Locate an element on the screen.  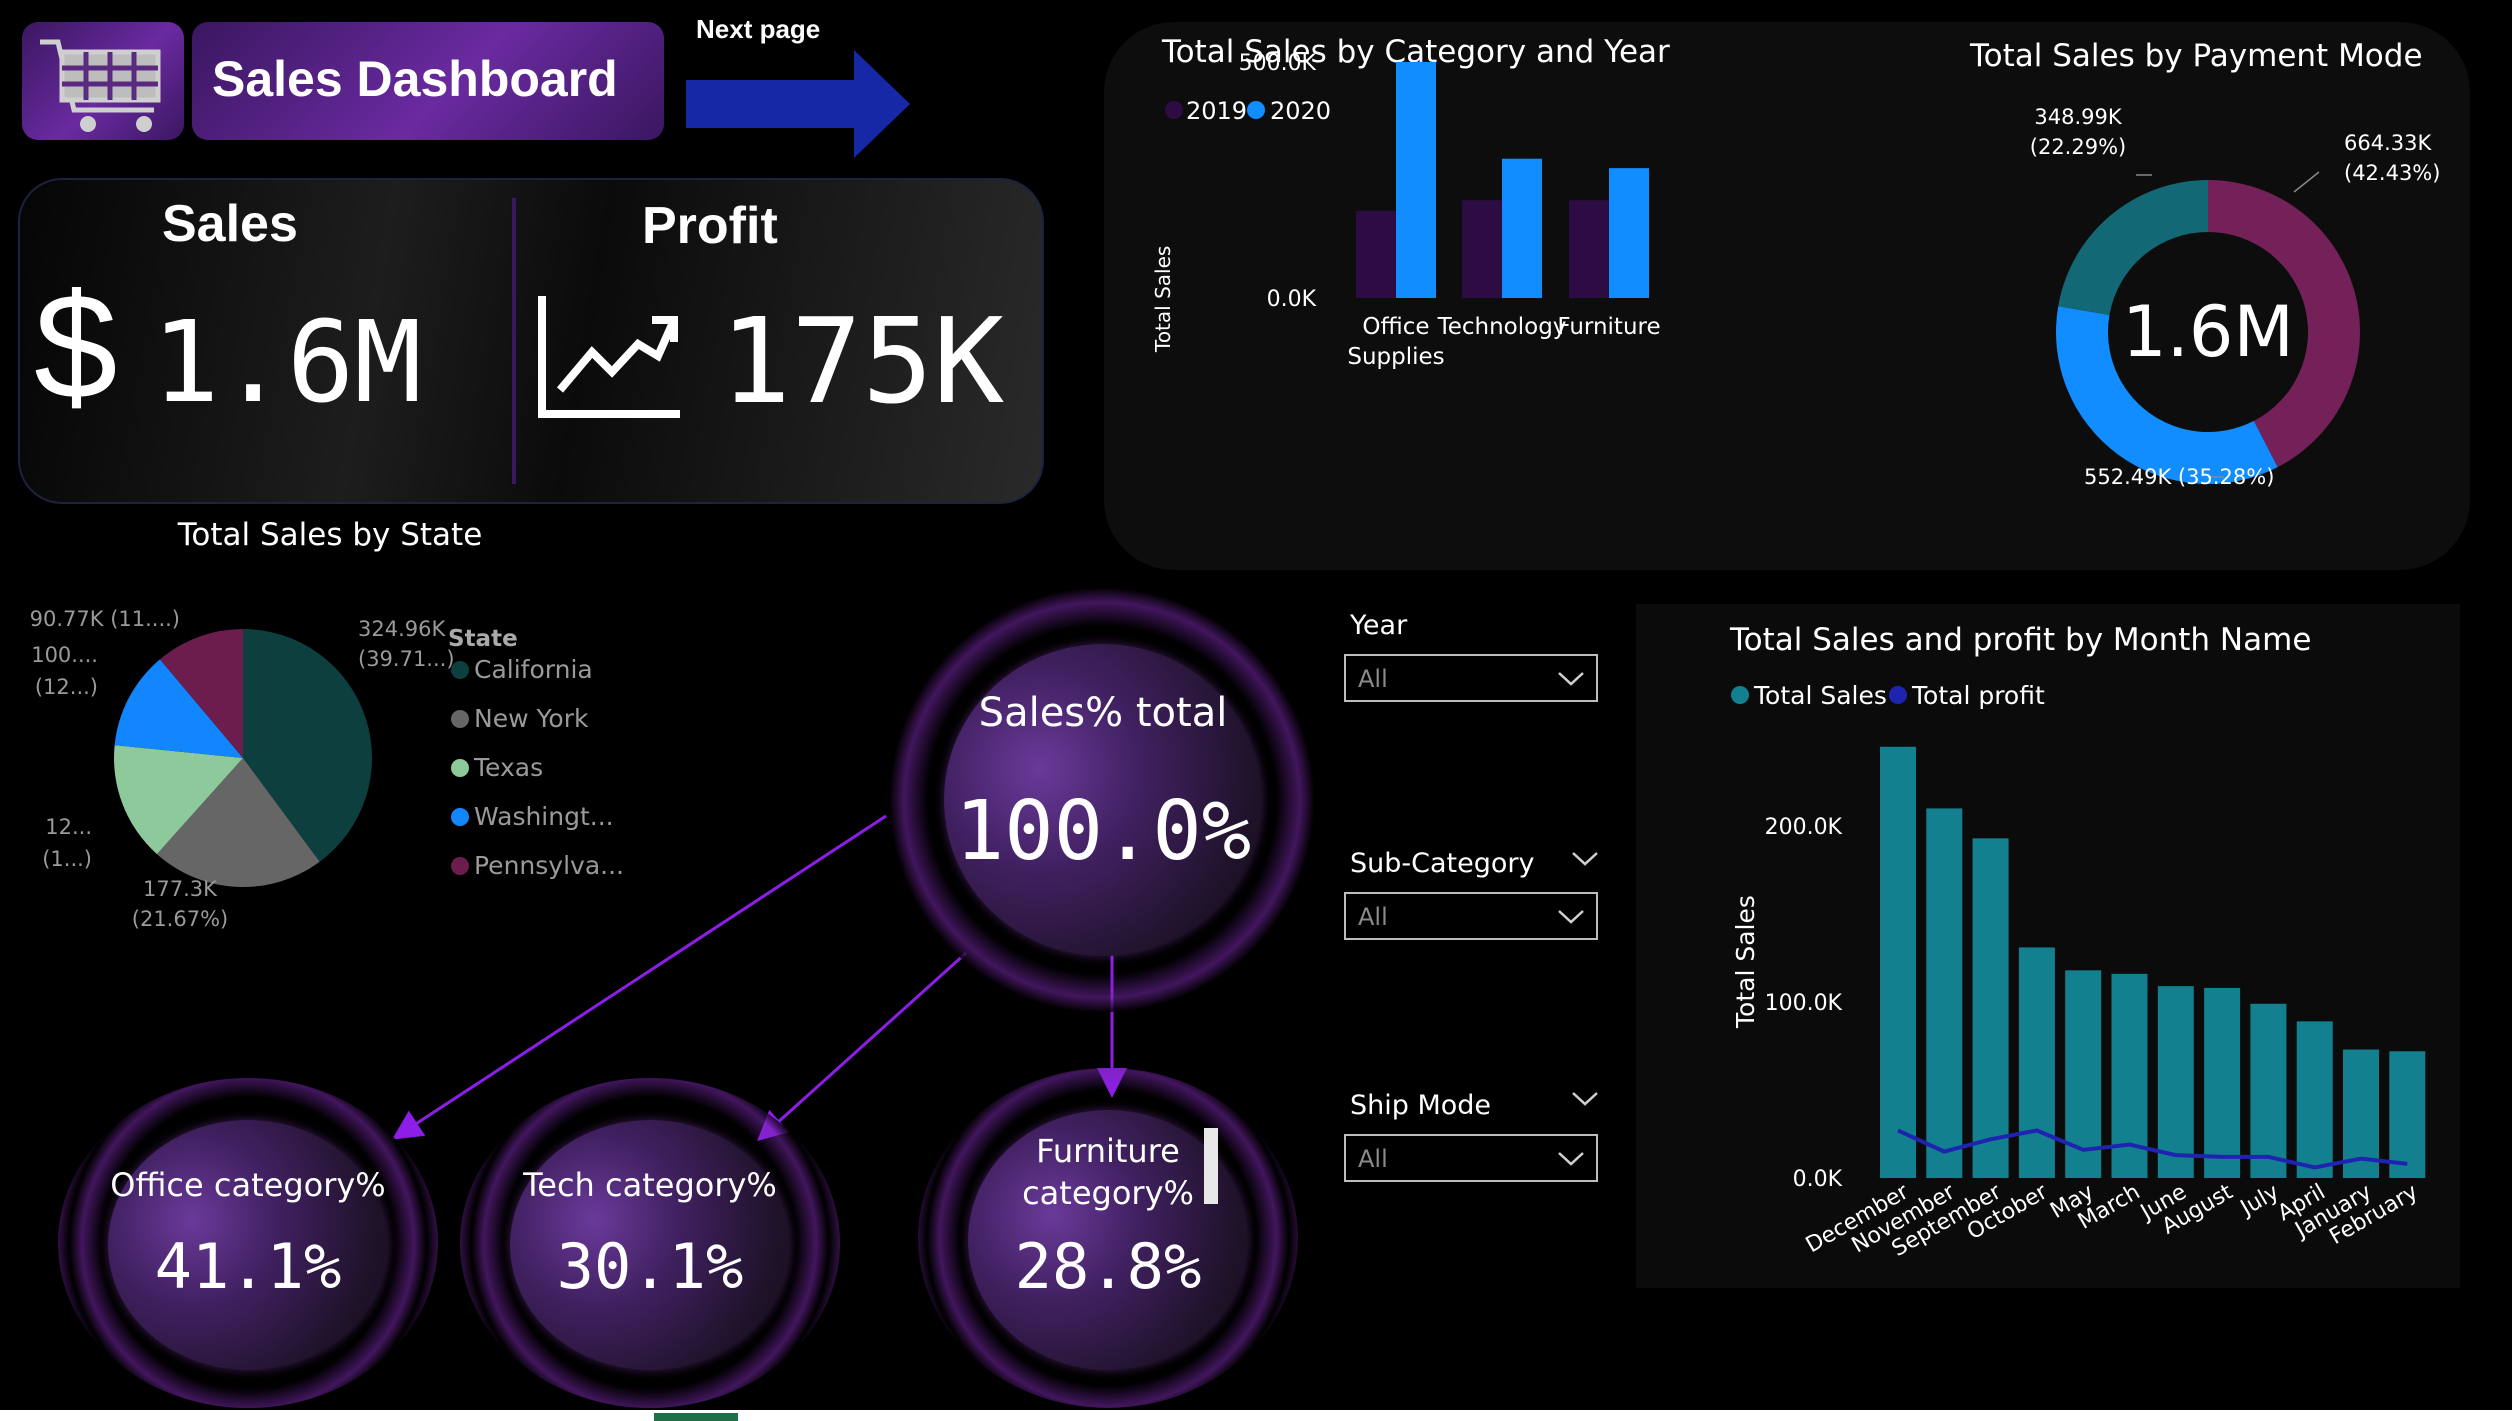
active-page-tab-indicator is located at coordinates (696, 1417).